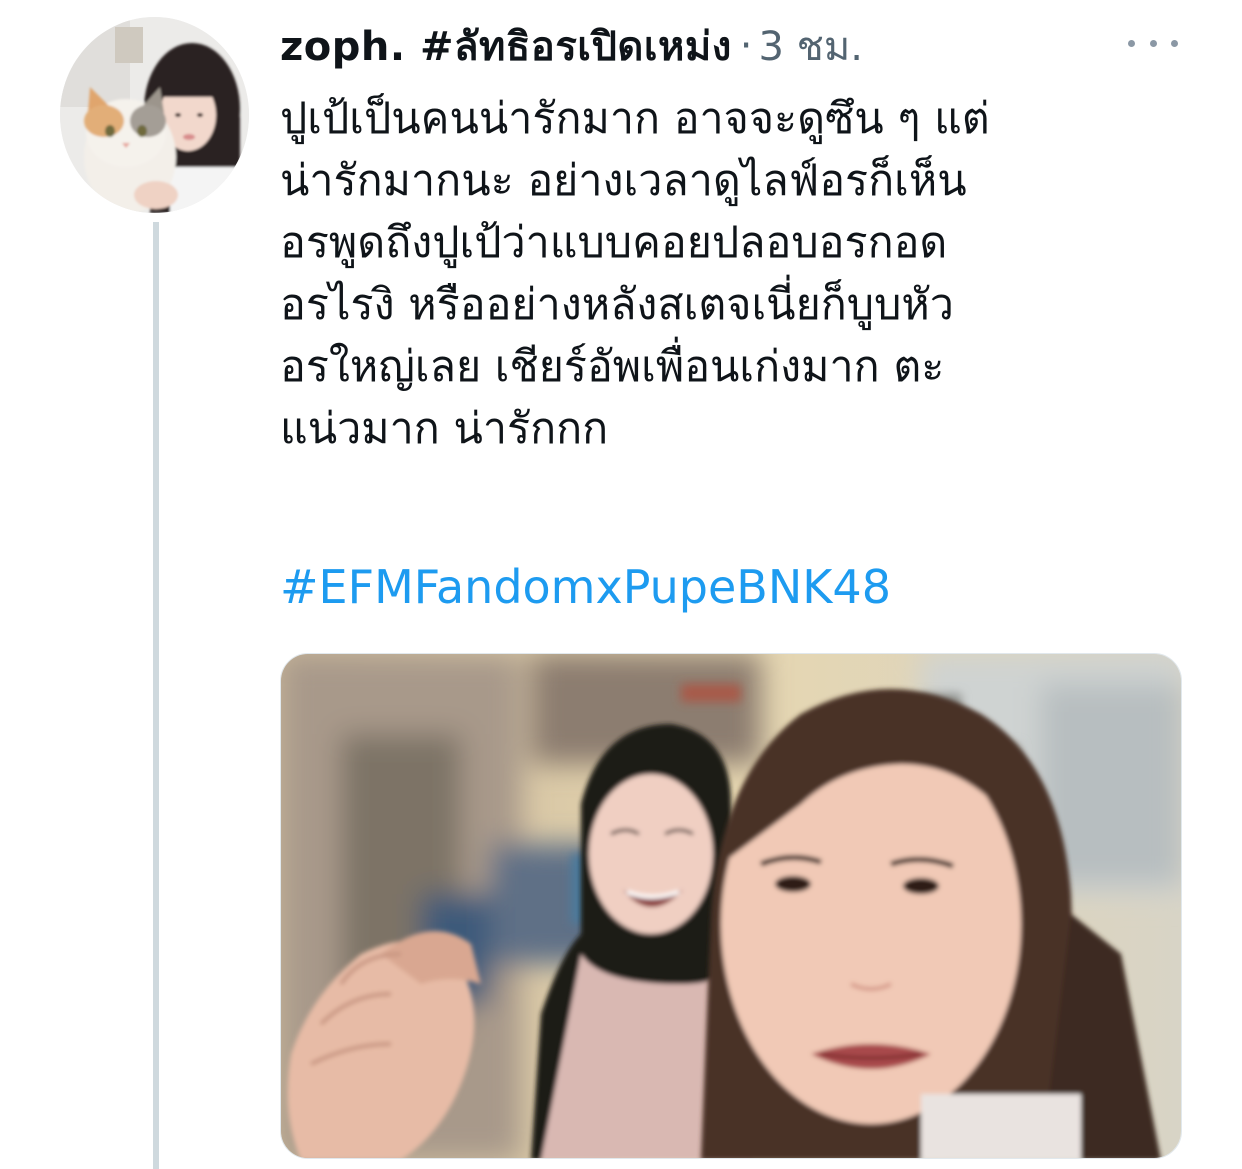 The width and height of the screenshot is (1242, 1169). I want to click on timestamp: 3 ชม., so click(811, 46).